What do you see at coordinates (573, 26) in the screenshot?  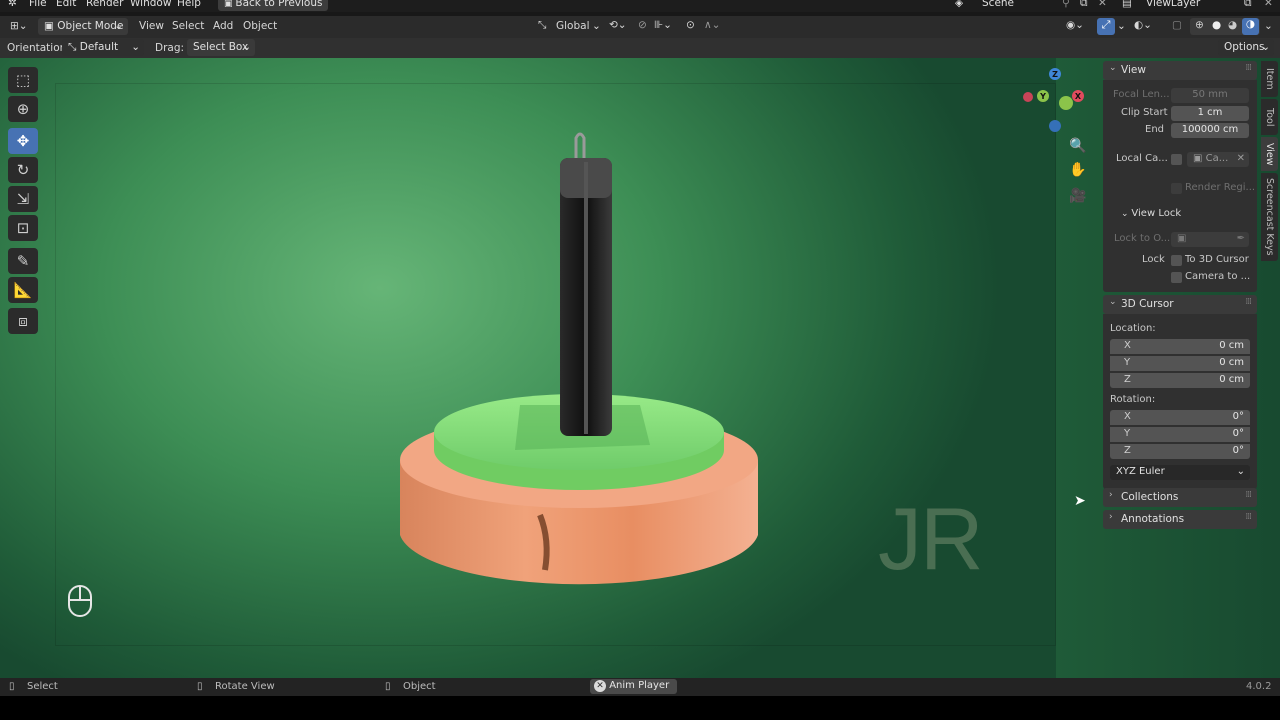 I see `transform-orientation-dropdown: Global` at bounding box center [573, 26].